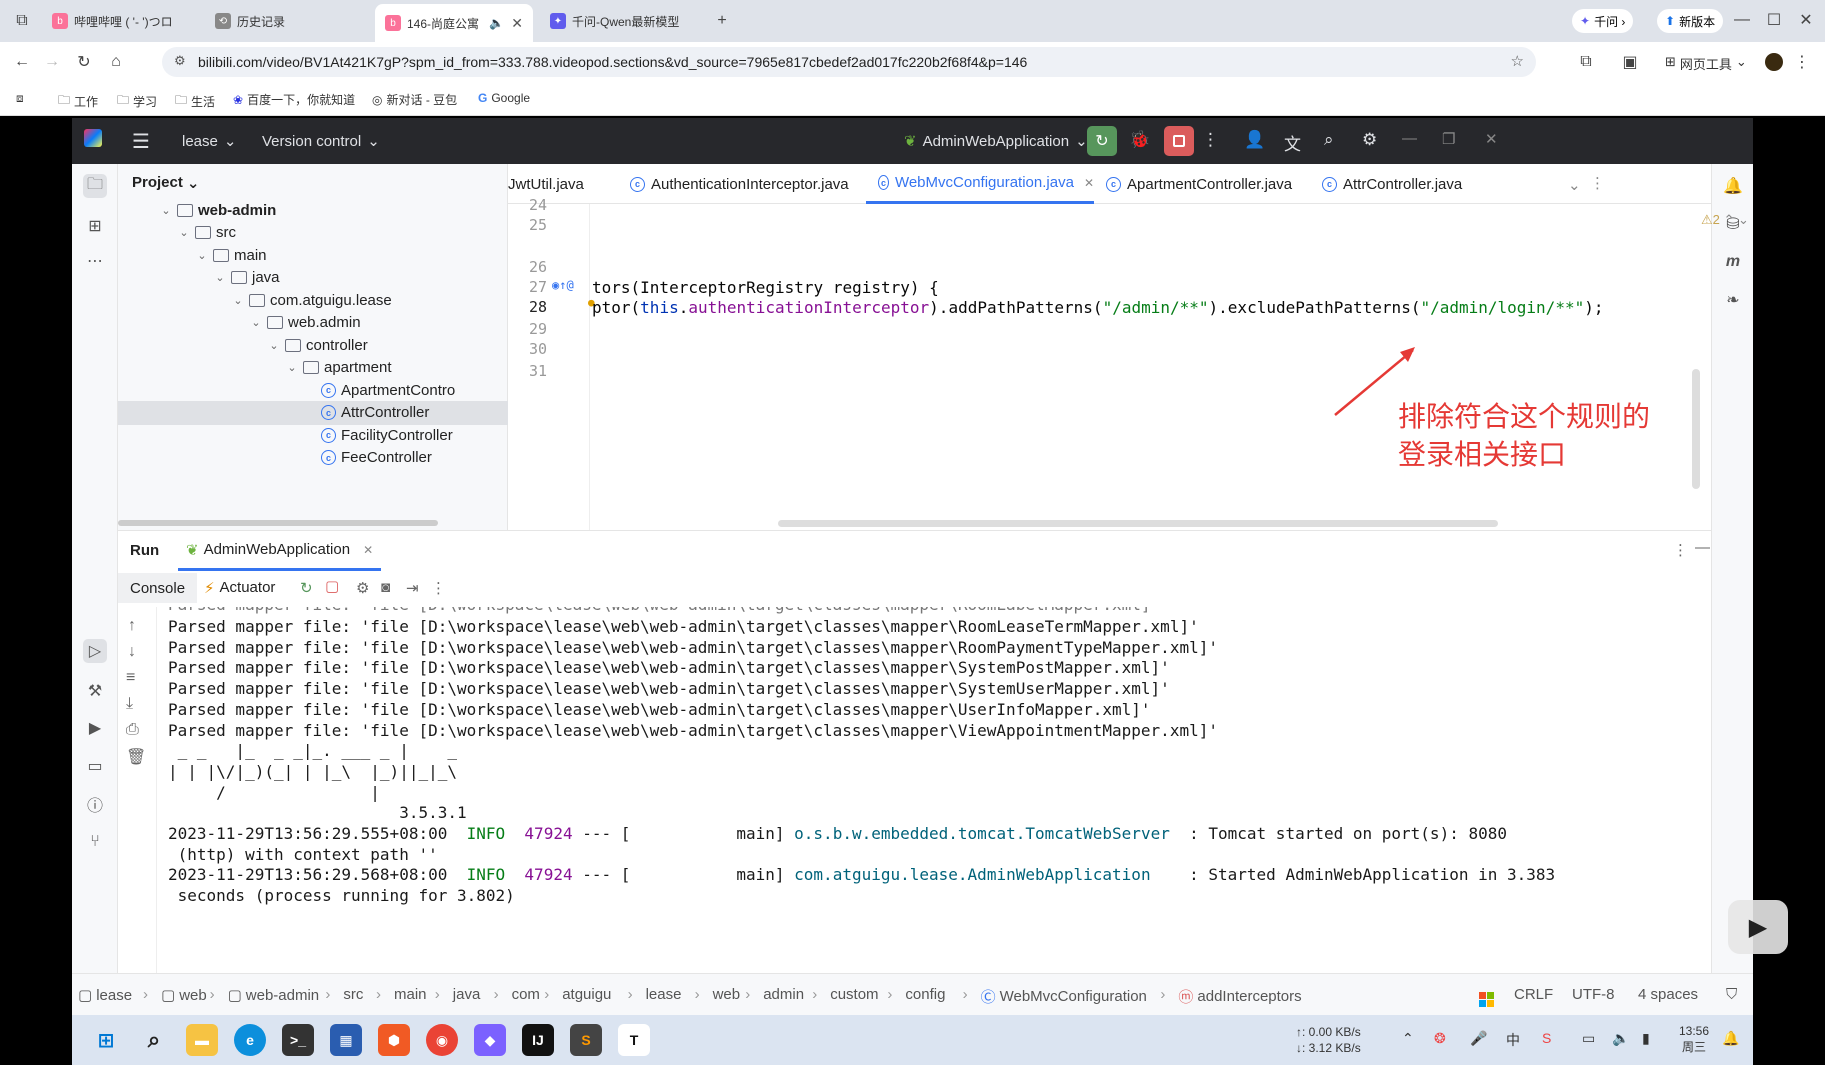 This screenshot has width=1825, height=1065. I want to click on notification-bell-icon: 🔔, so click(1730, 1038).